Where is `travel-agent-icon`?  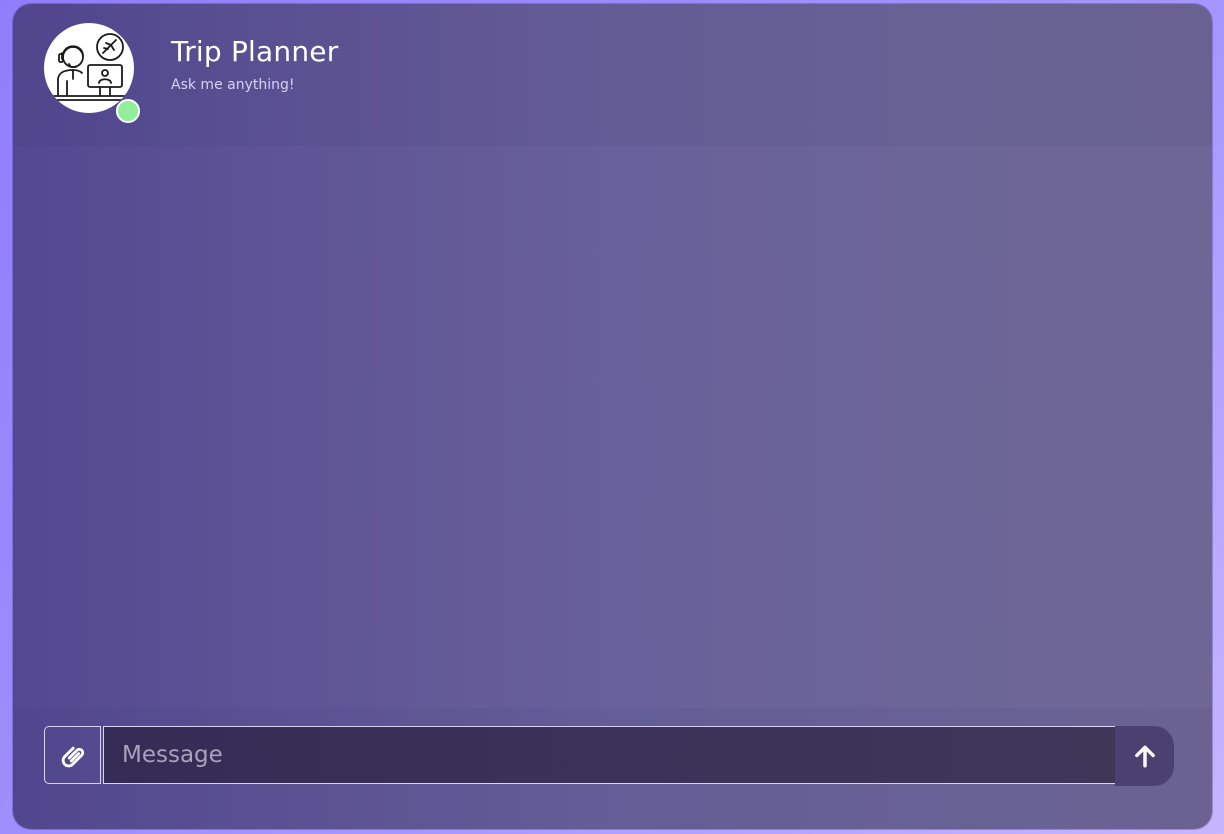 travel-agent-icon is located at coordinates (90, 67).